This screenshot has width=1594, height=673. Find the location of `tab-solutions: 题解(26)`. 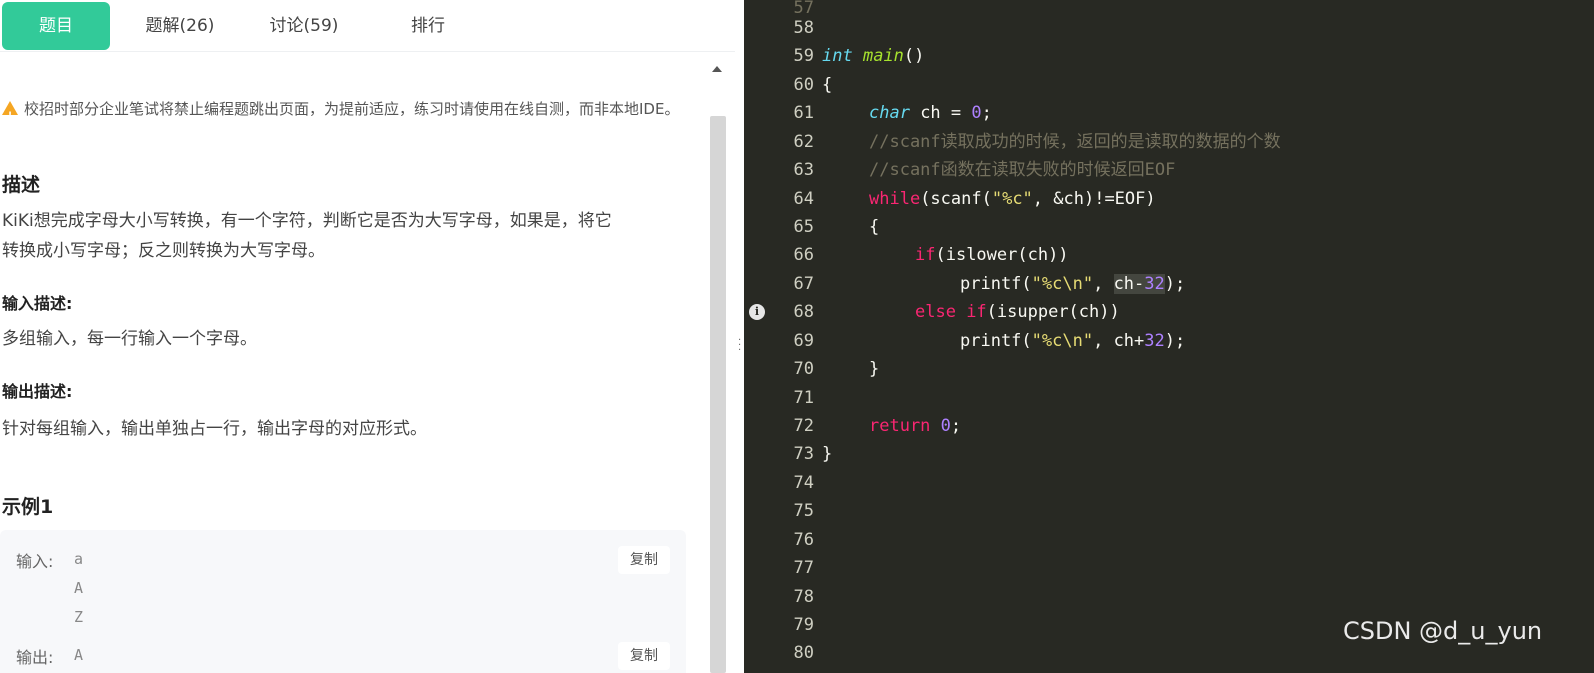

tab-solutions: 题解(26) is located at coordinates (180, 26).